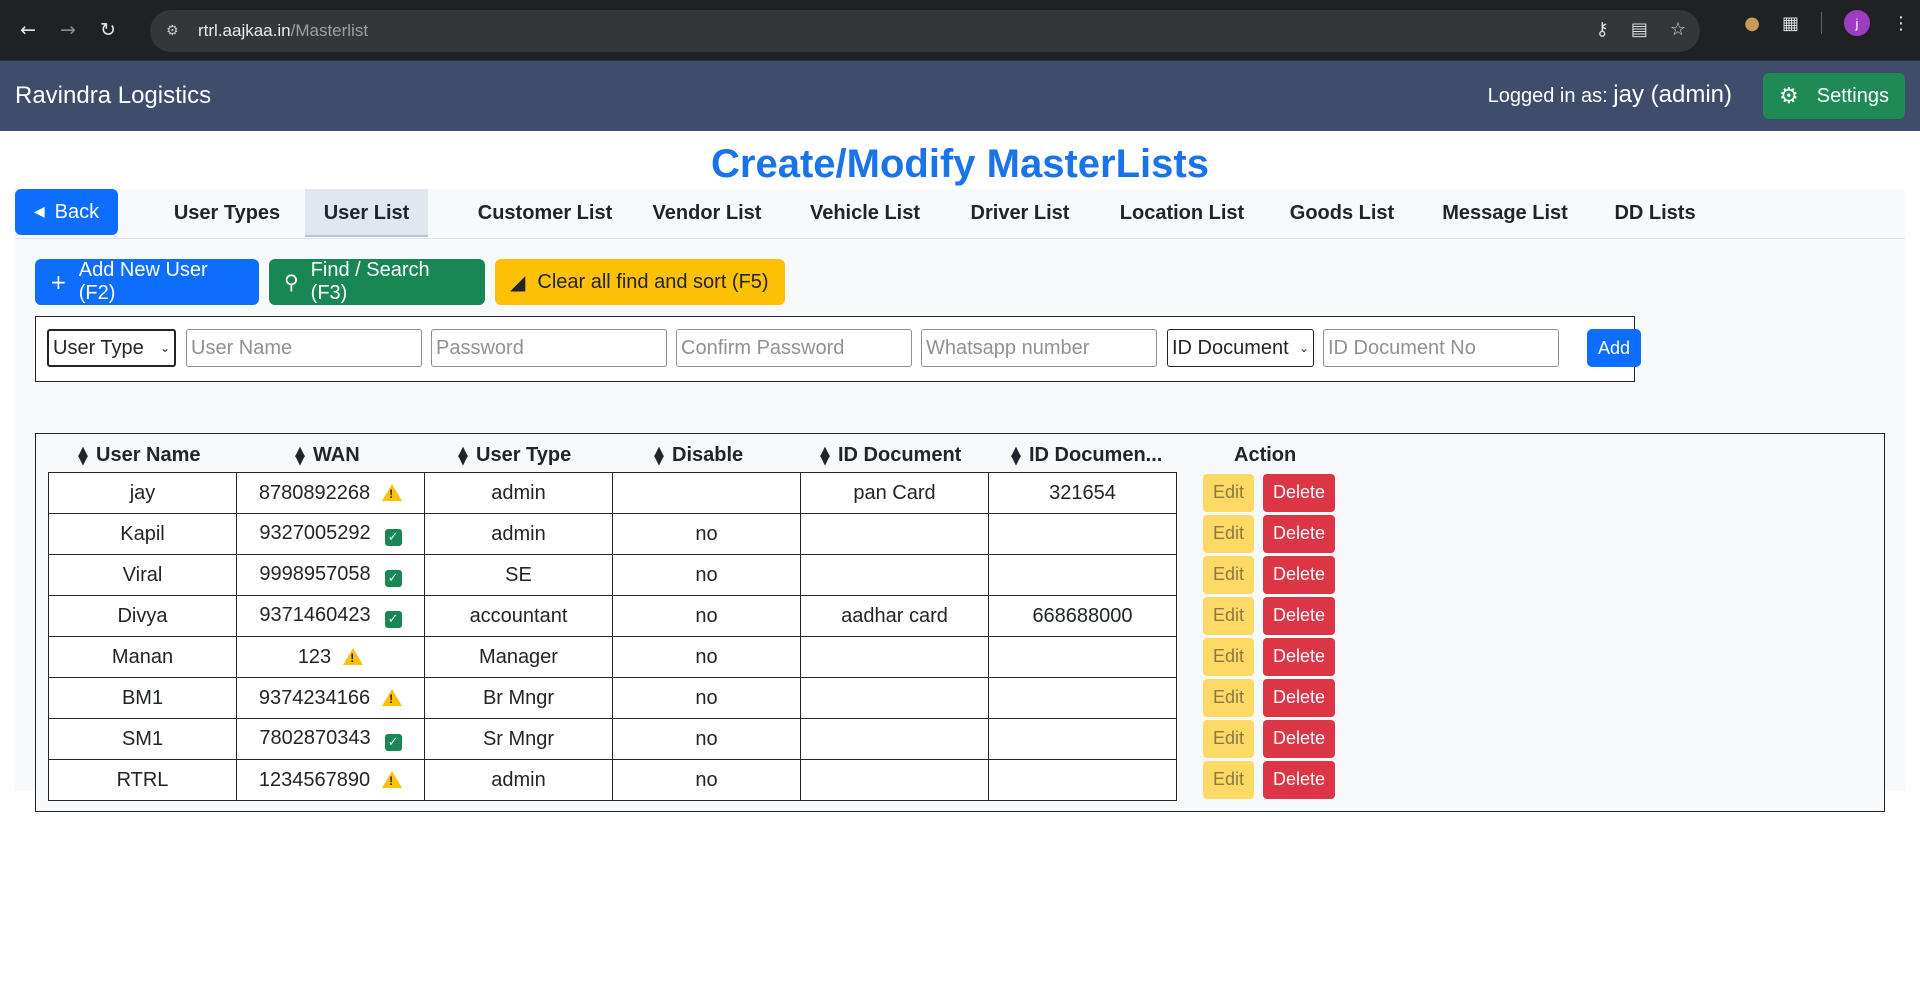 The width and height of the screenshot is (1920, 982). I want to click on wan-number: 9327005292, so click(315, 533).